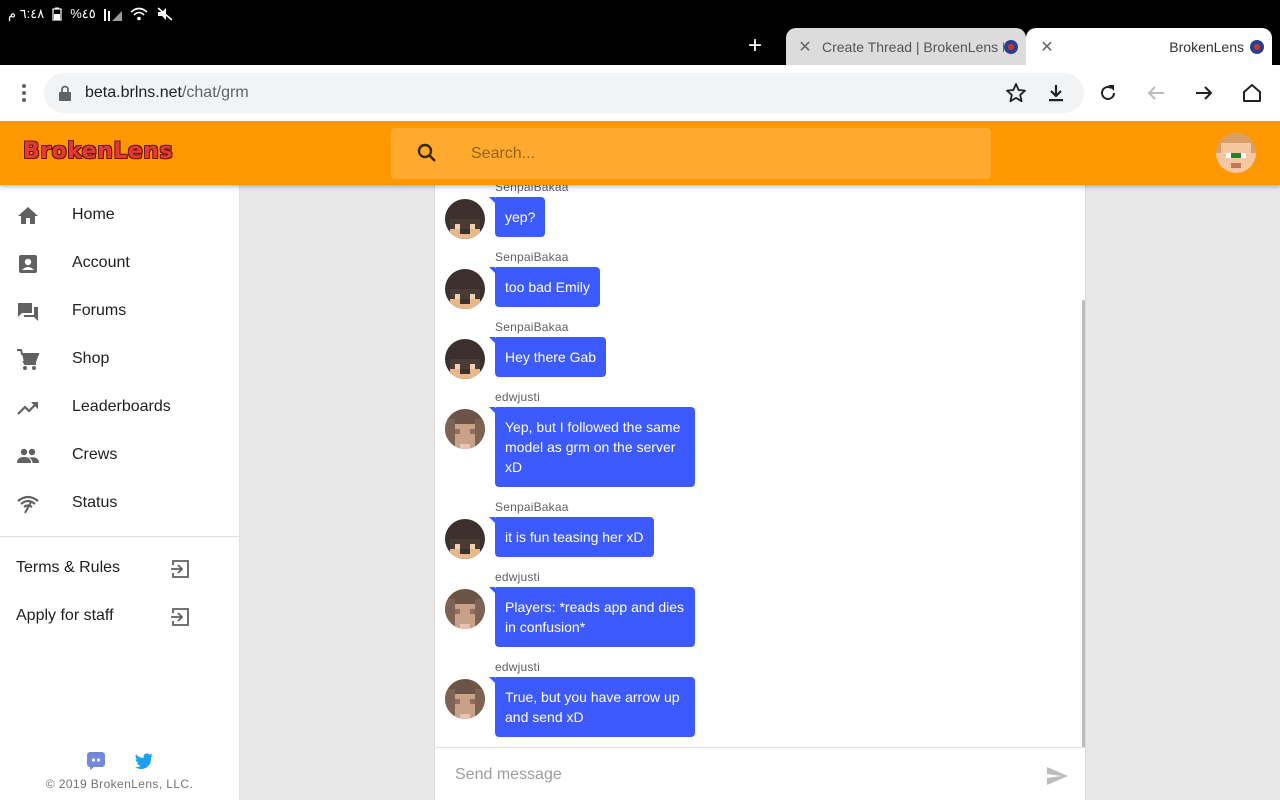  Describe the element at coordinates (139, 14) in the screenshot. I see `wifi-icon` at that location.